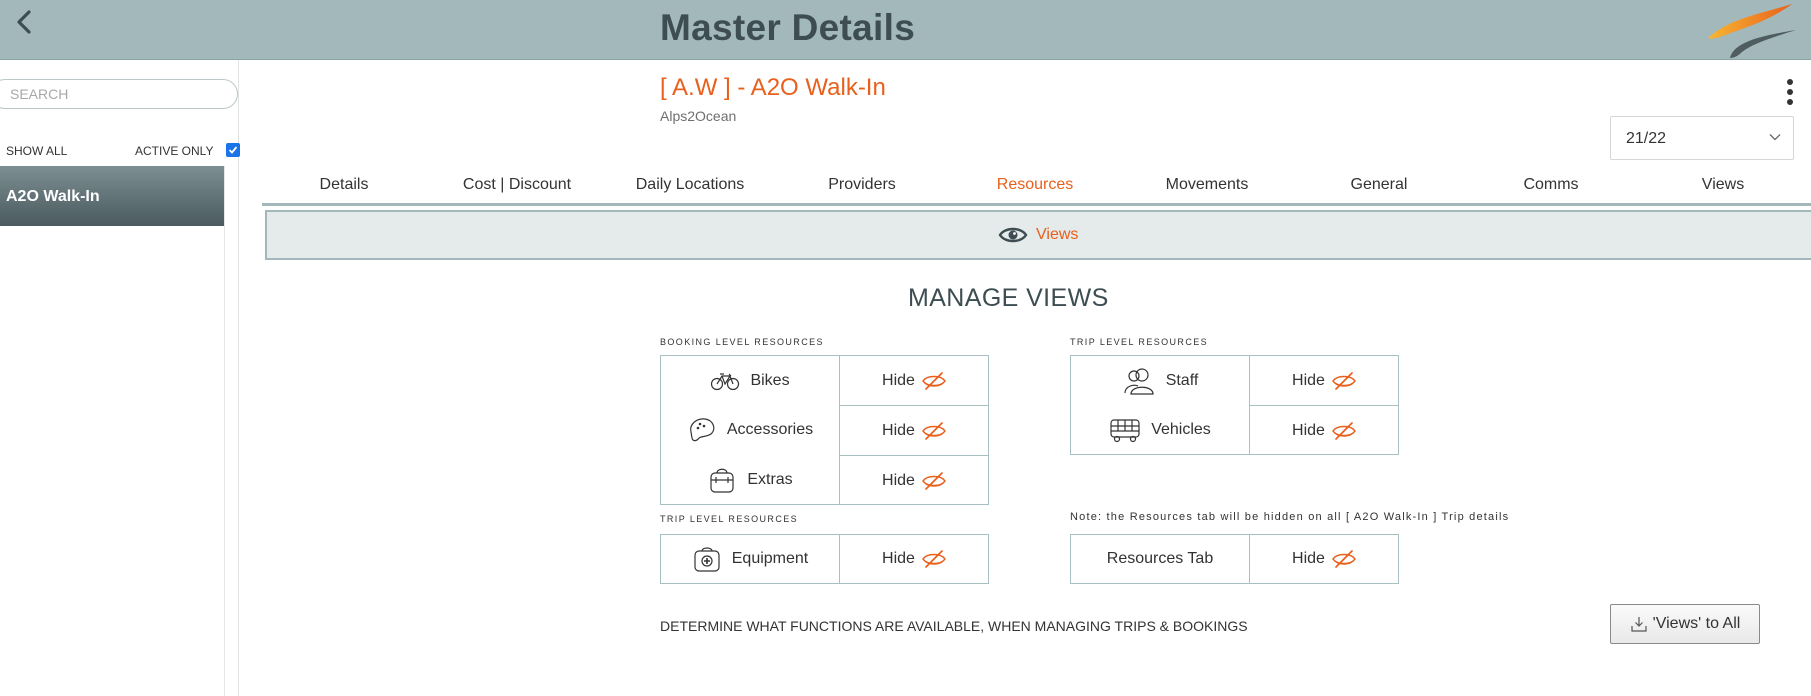  What do you see at coordinates (825, 480) in the screenshot?
I see `resource-row-extras: Extras Hide` at bounding box center [825, 480].